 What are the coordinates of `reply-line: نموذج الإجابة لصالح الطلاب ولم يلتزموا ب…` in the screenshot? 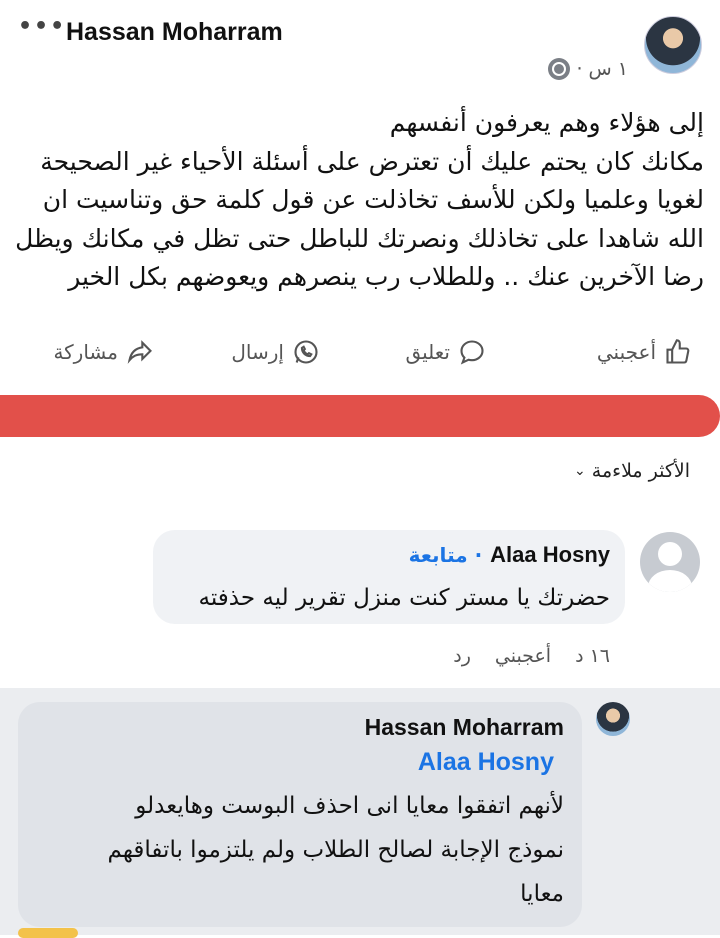 It's located at (335, 850).